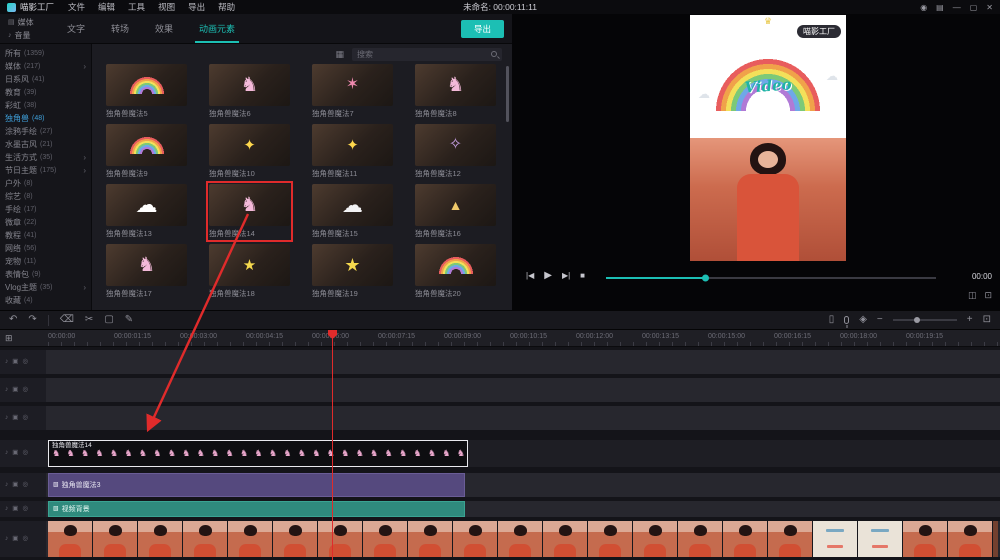 This screenshot has width=1000, height=560. Describe the element at coordinates (120, 28) in the screenshot. I see `tab-转场: 转场` at that location.